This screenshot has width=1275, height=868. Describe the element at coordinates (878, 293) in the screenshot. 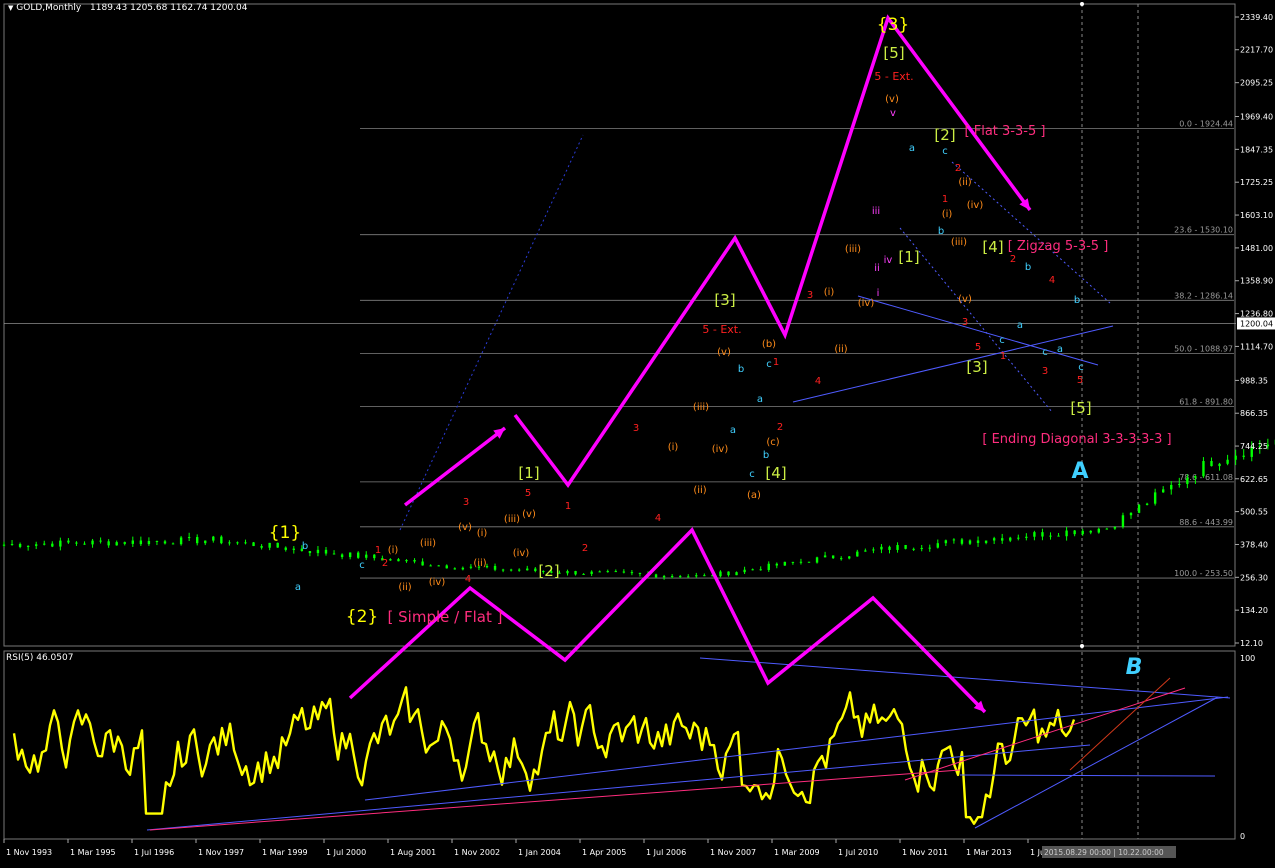

I see `wave-label-minor: i` at that location.